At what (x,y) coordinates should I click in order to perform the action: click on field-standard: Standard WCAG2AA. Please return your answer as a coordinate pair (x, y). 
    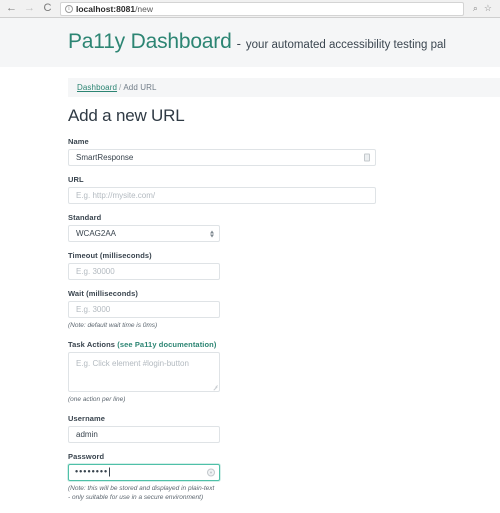
    Looking at the image, I should click on (284, 227).